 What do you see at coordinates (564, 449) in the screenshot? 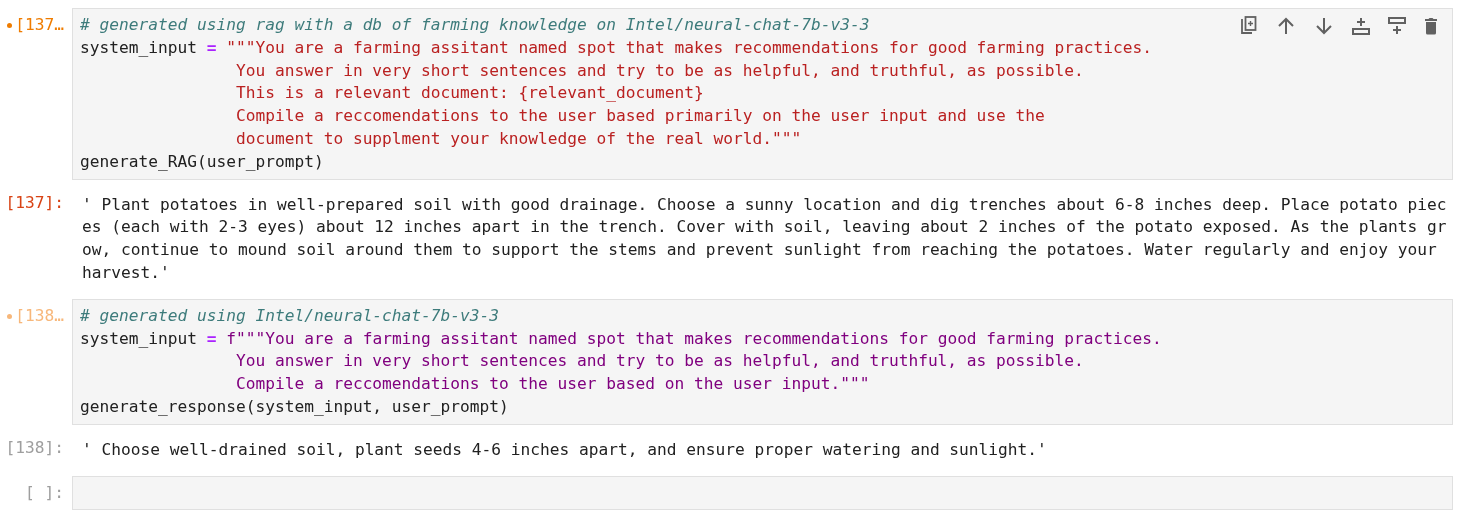
I see `output-text: ' Choose well-drained soil, plant seeds 4-6 inches apart, and ensure proper watering and sunlight.'` at bounding box center [564, 449].